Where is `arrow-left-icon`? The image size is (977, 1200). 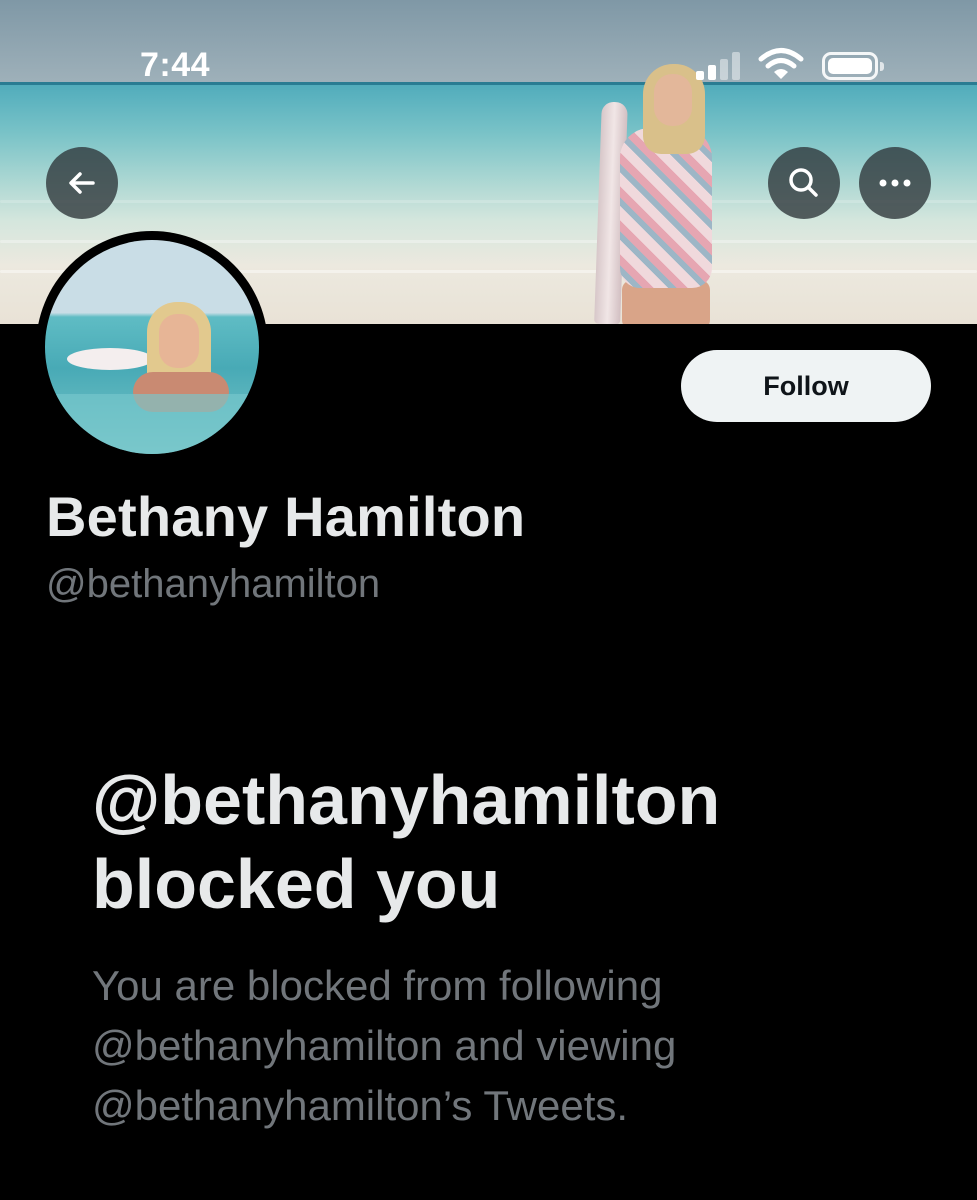
arrow-left-icon is located at coordinates (82, 183).